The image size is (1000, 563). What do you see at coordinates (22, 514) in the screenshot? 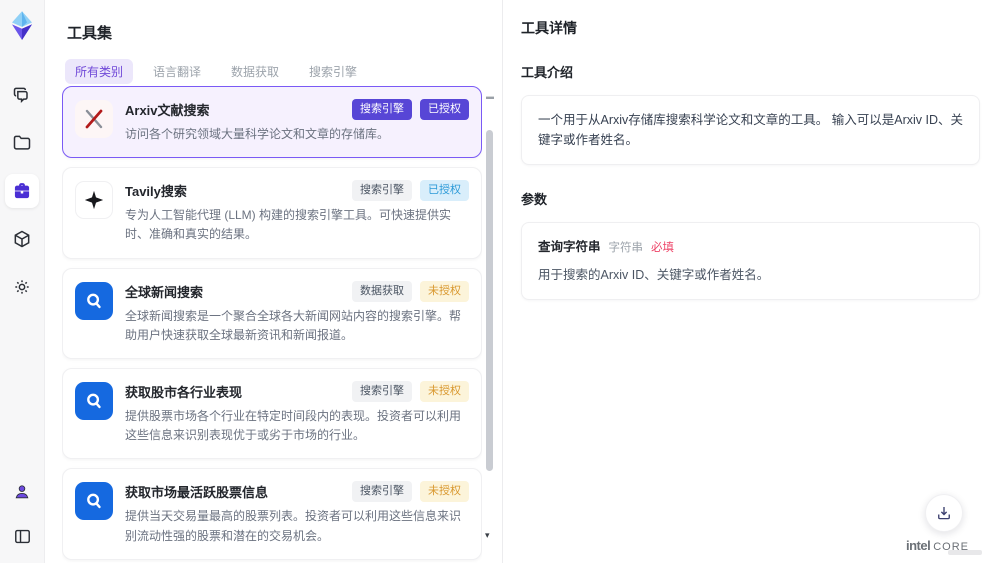
I see `sidebar-bottom` at bounding box center [22, 514].